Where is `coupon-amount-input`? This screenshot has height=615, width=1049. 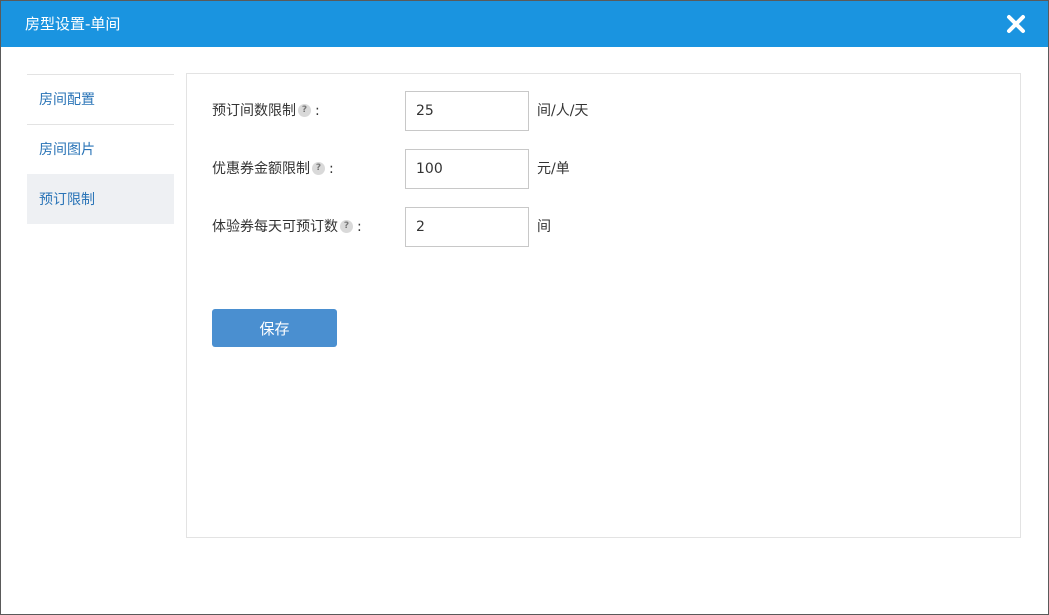
coupon-amount-input is located at coordinates (467, 169).